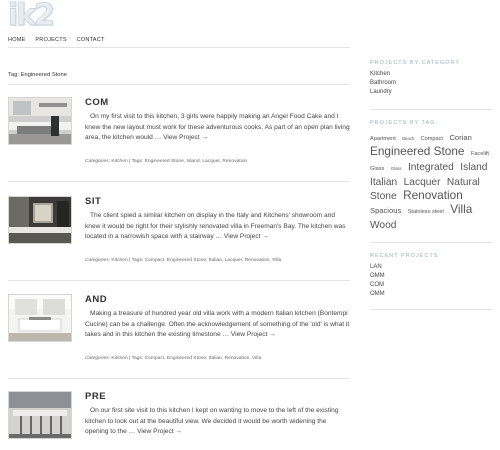  Describe the element at coordinates (91, 40) in the screenshot. I see `nav-contact: CONTACT` at that location.